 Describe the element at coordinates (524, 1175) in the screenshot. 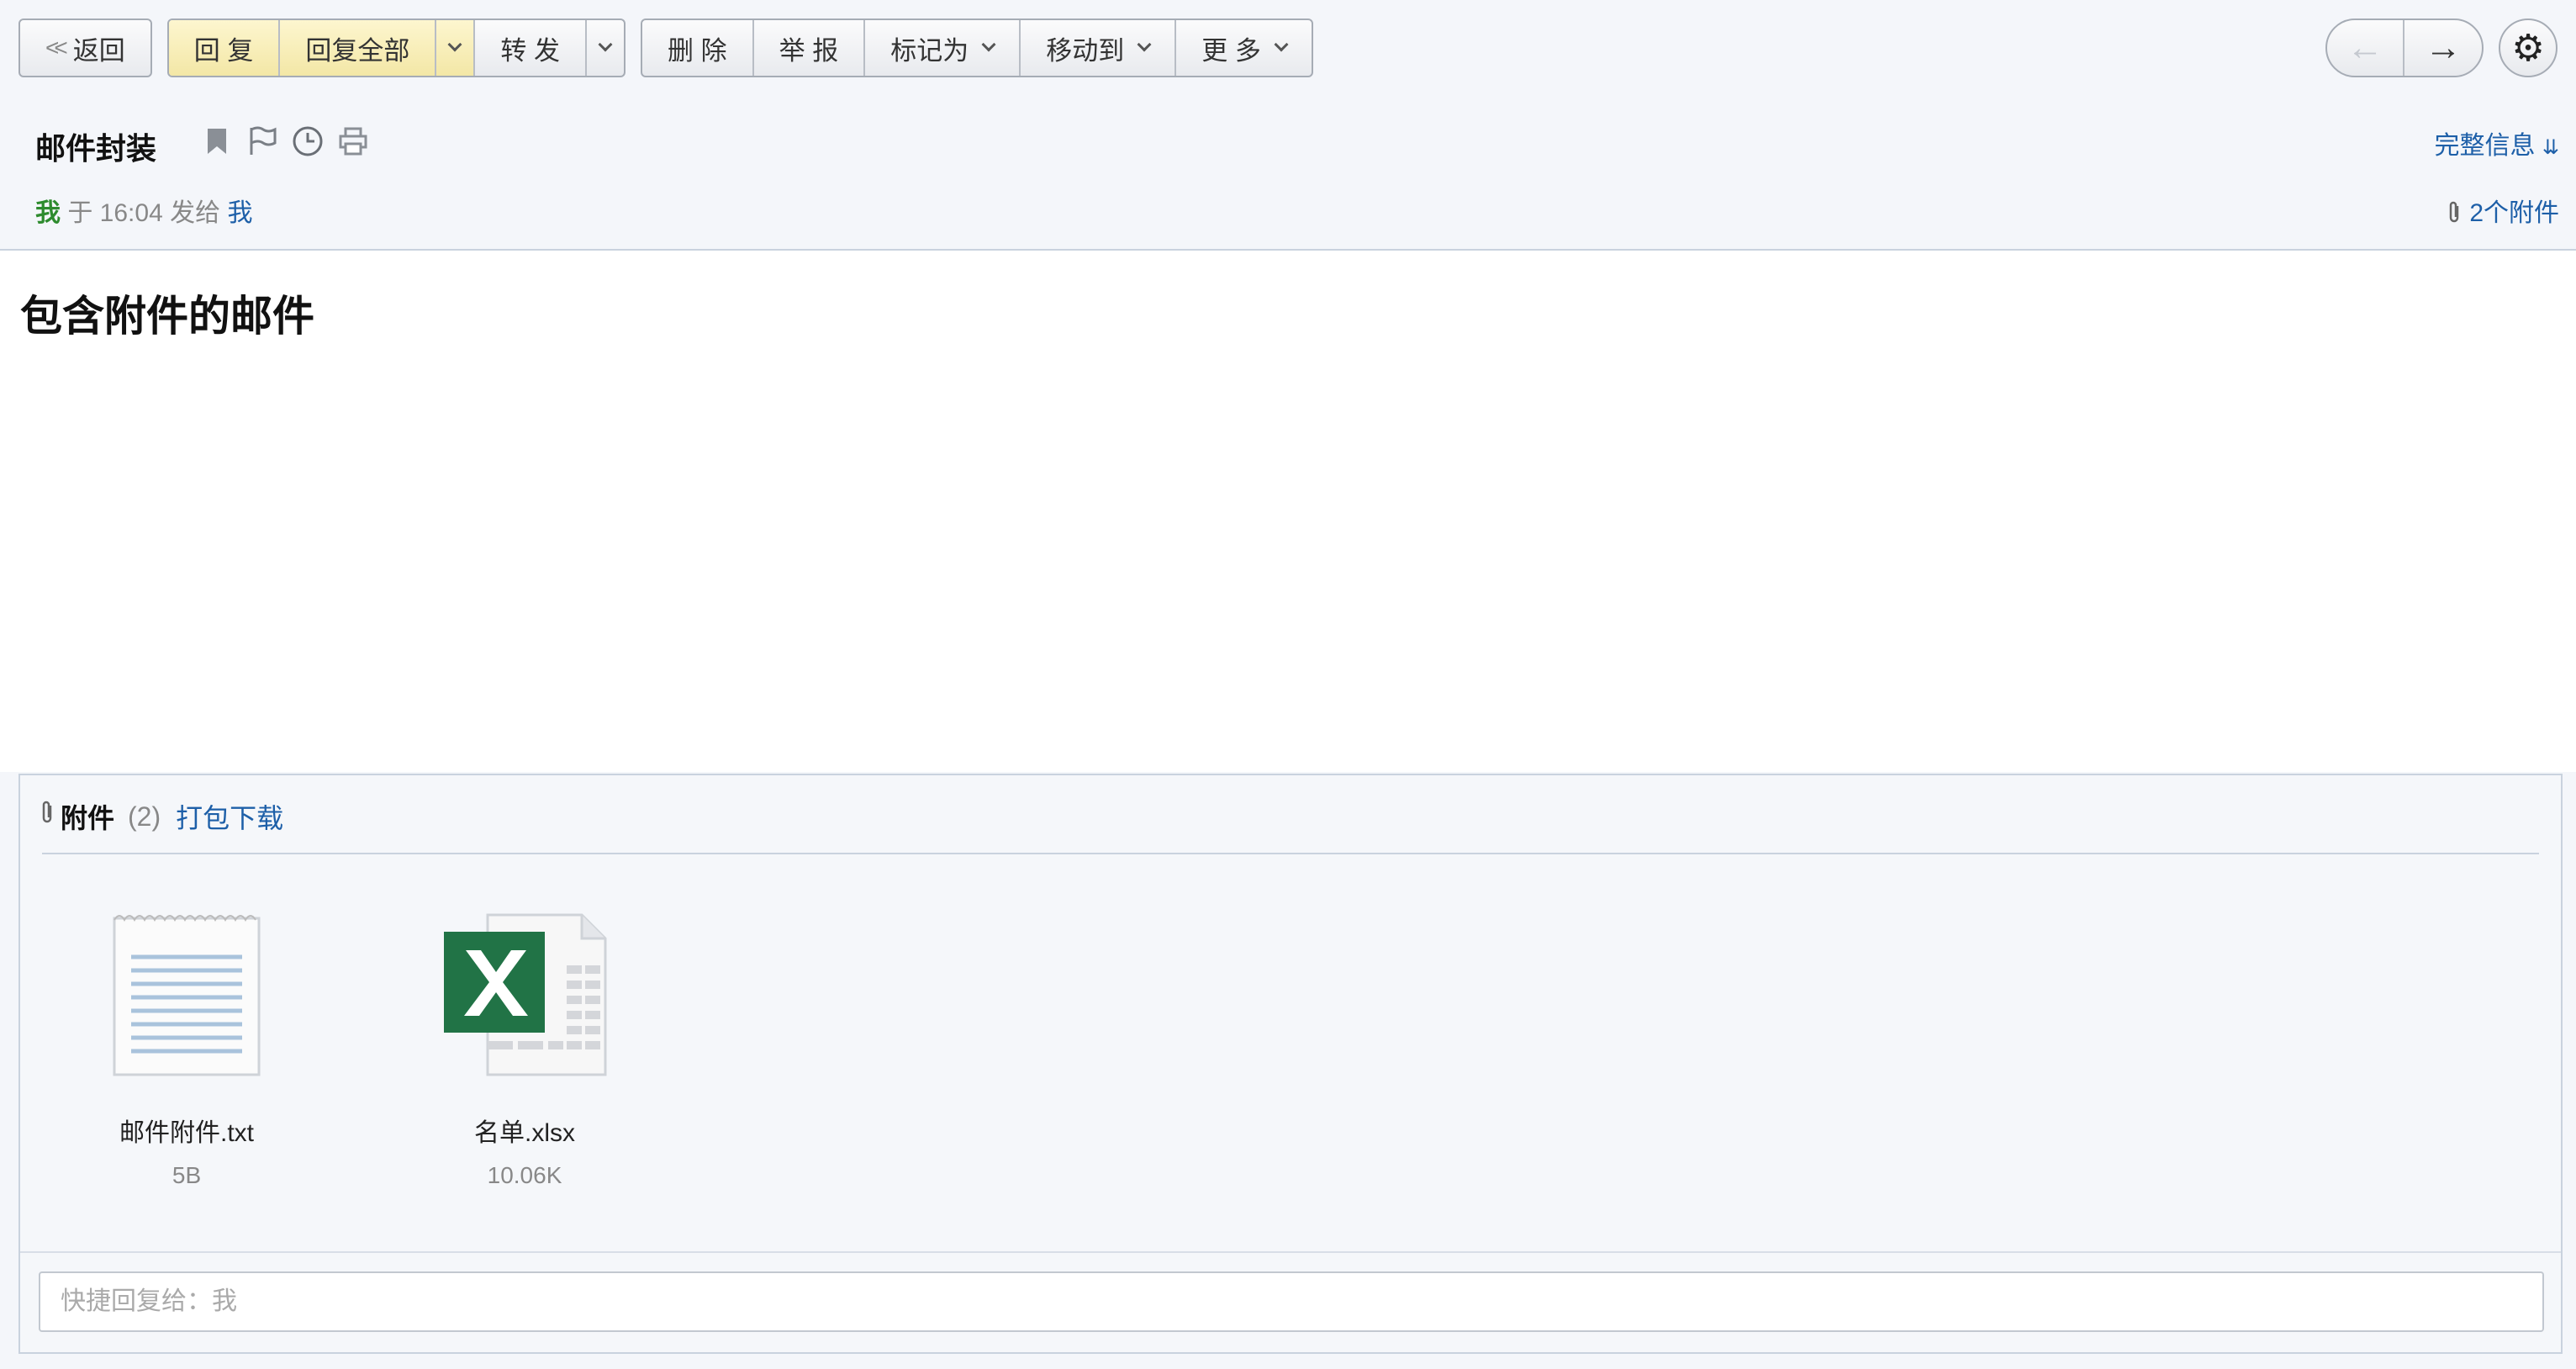

I see `attachment-size: 10.06K` at that location.